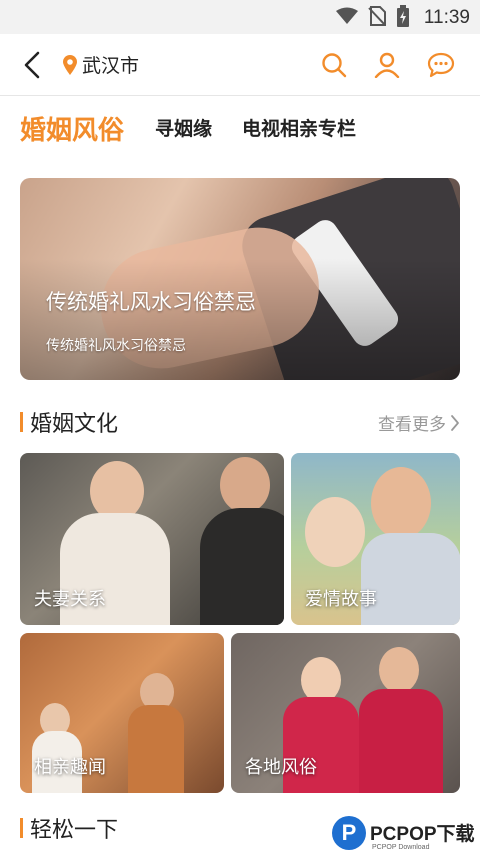  I want to click on search-icon, so click(334, 65).